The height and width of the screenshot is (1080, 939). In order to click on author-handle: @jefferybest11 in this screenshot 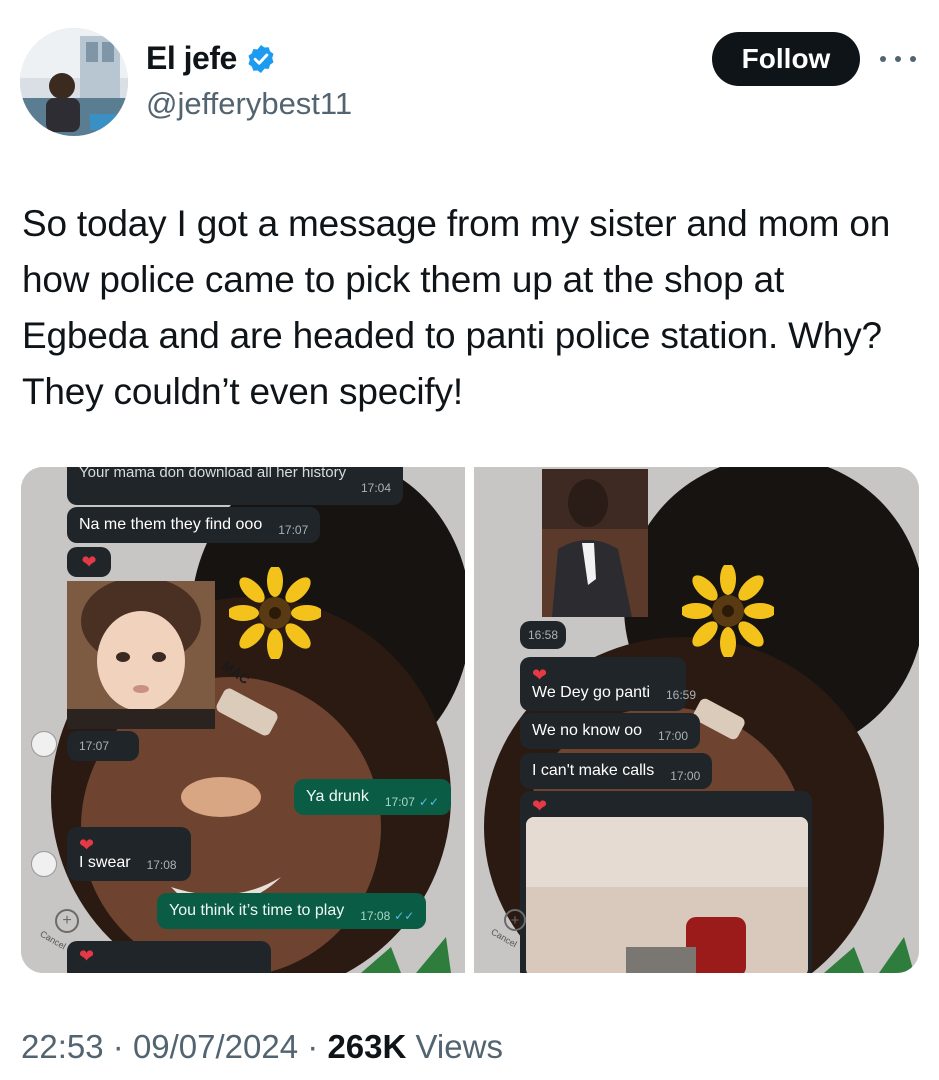, I will do `click(249, 104)`.